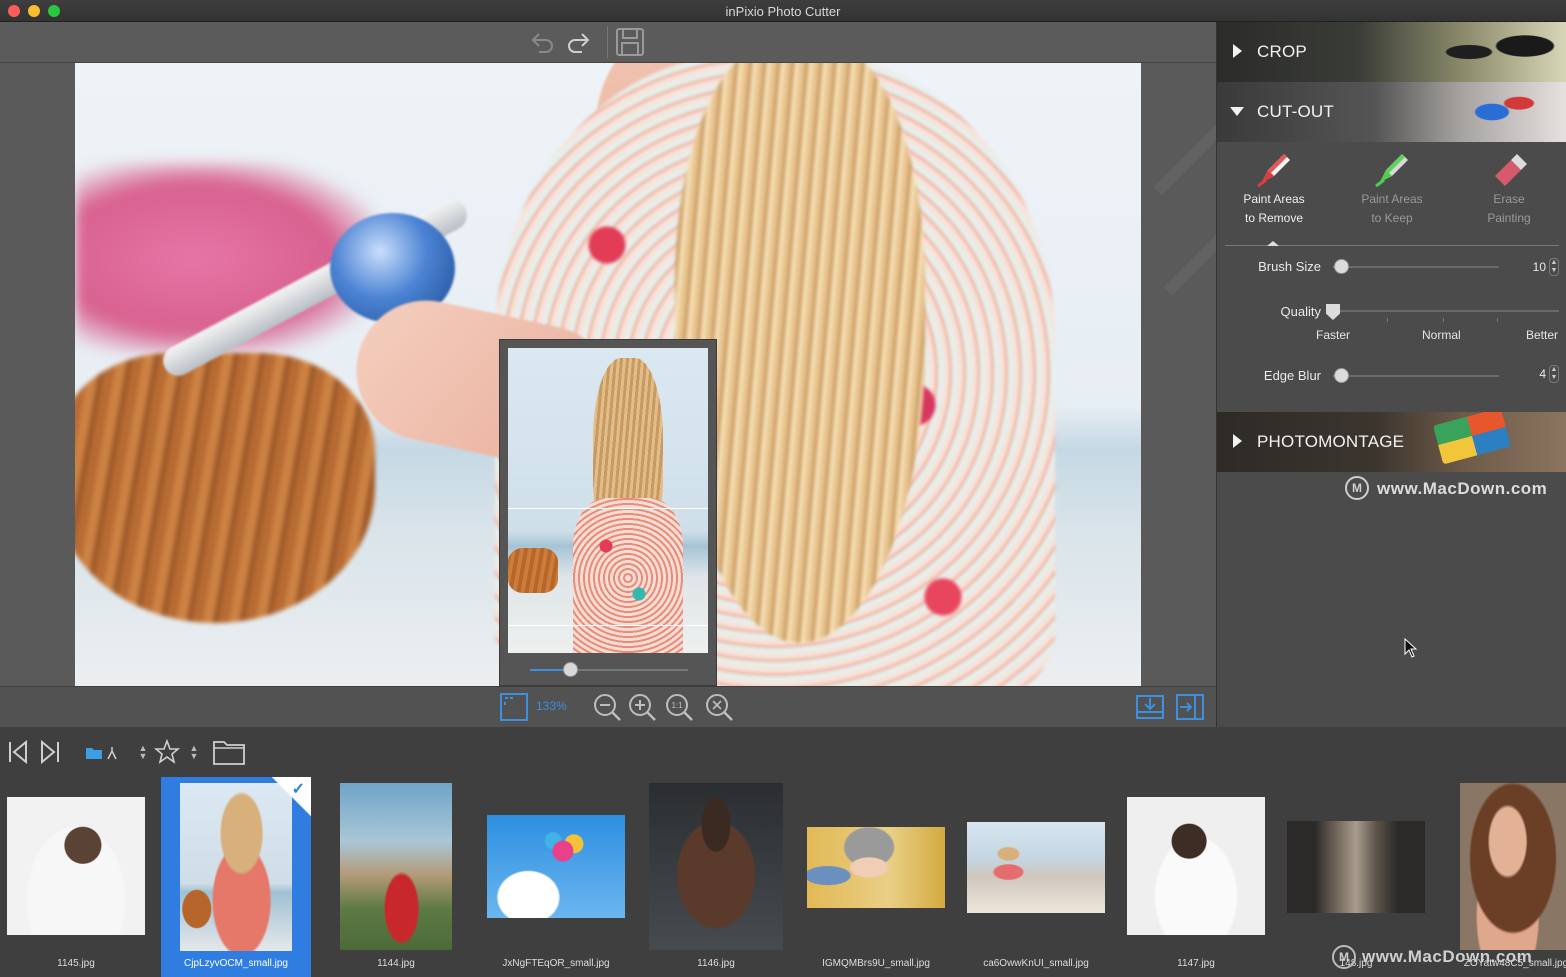 Image resolution: width=1566 pixels, height=977 pixels. Describe the element at coordinates (1289, 266) in the screenshot. I see `brush-size-label: Brush Size` at that location.